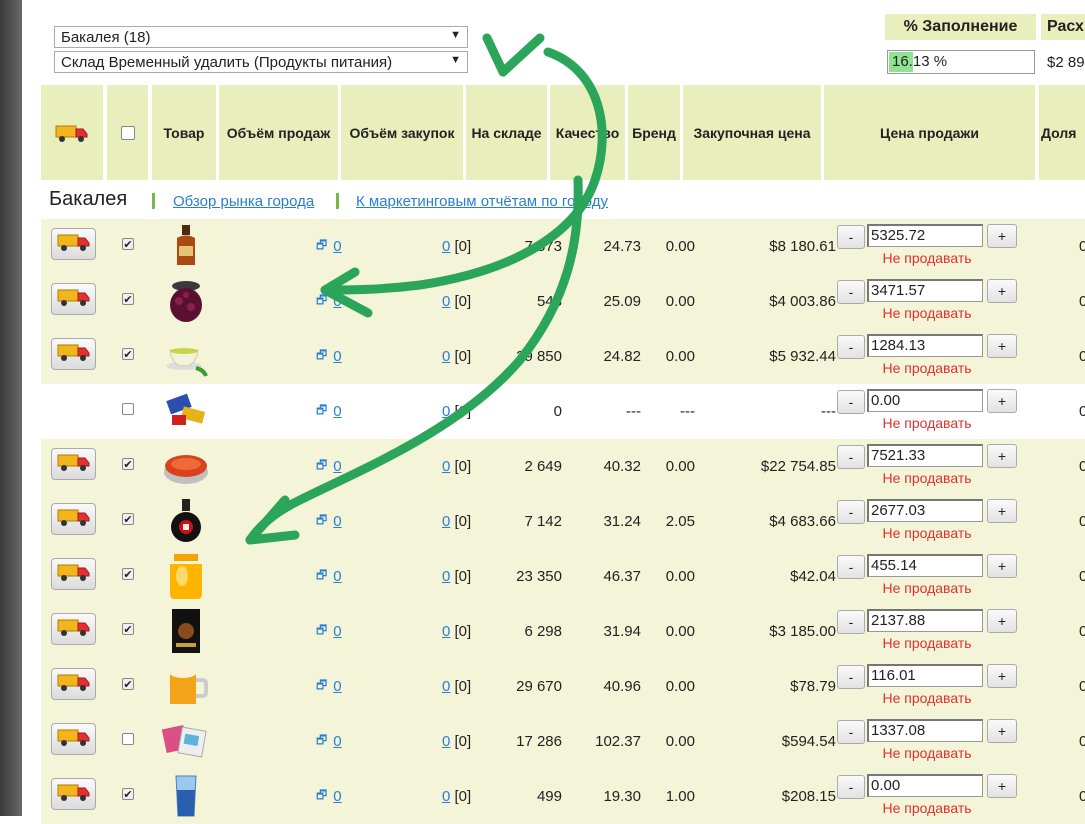  Describe the element at coordinates (186, 576) in the screenshot. I see `honey-jar-icon` at that location.